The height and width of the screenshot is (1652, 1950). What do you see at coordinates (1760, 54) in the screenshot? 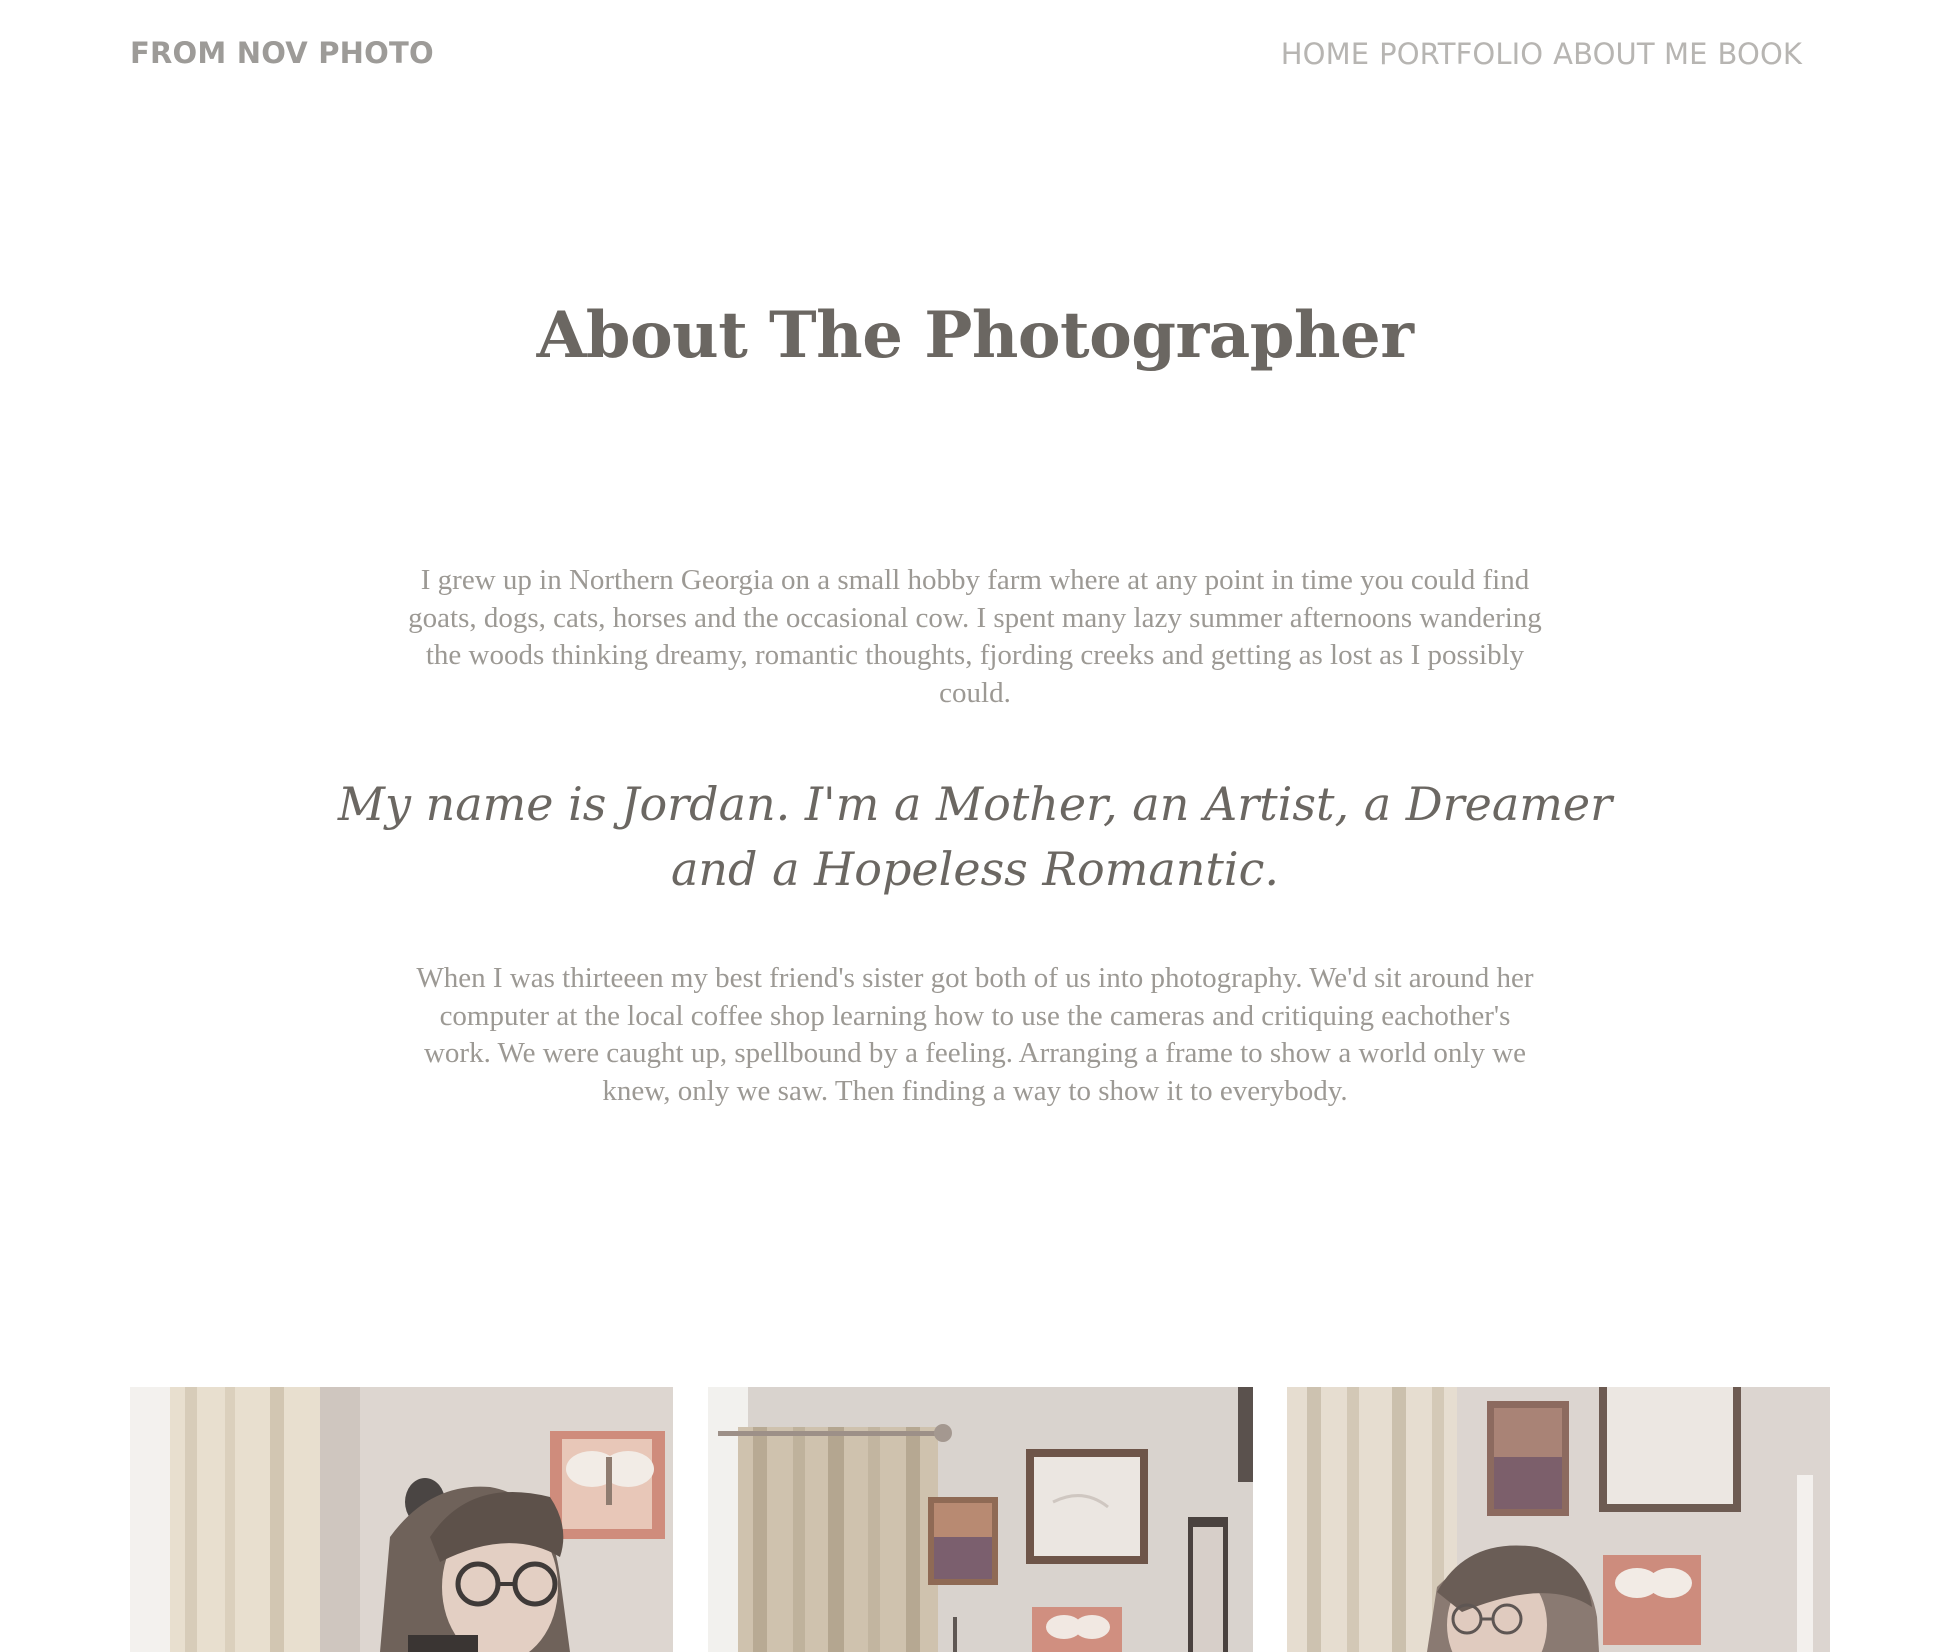
I see `nav-book-link: BOOK` at bounding box center [1760, 54].